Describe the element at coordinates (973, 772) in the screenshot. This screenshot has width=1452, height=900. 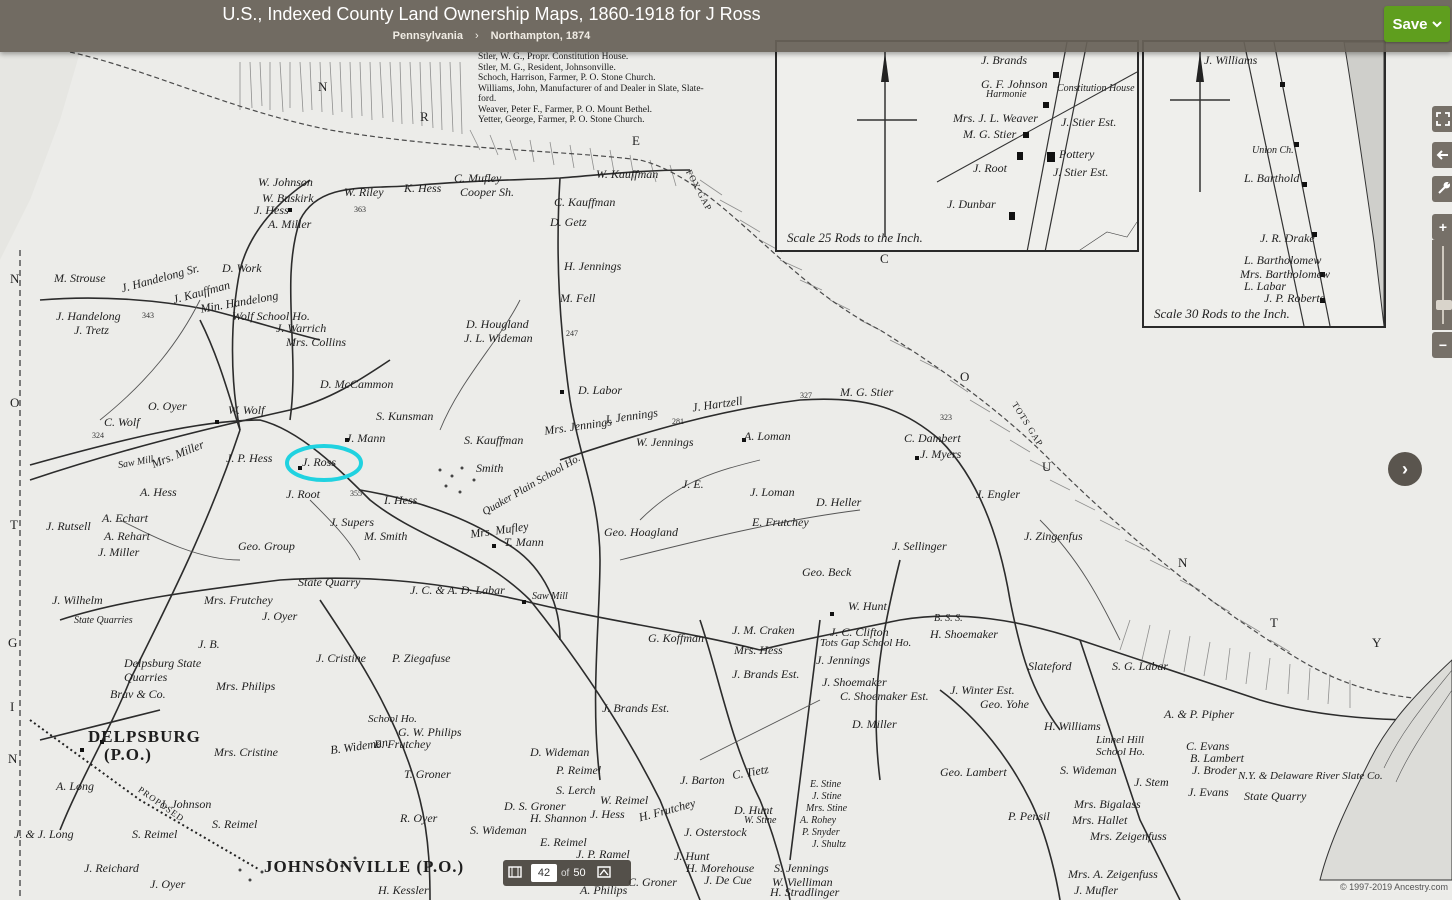
I see `owner-label: Geo. Lambert` at that location.